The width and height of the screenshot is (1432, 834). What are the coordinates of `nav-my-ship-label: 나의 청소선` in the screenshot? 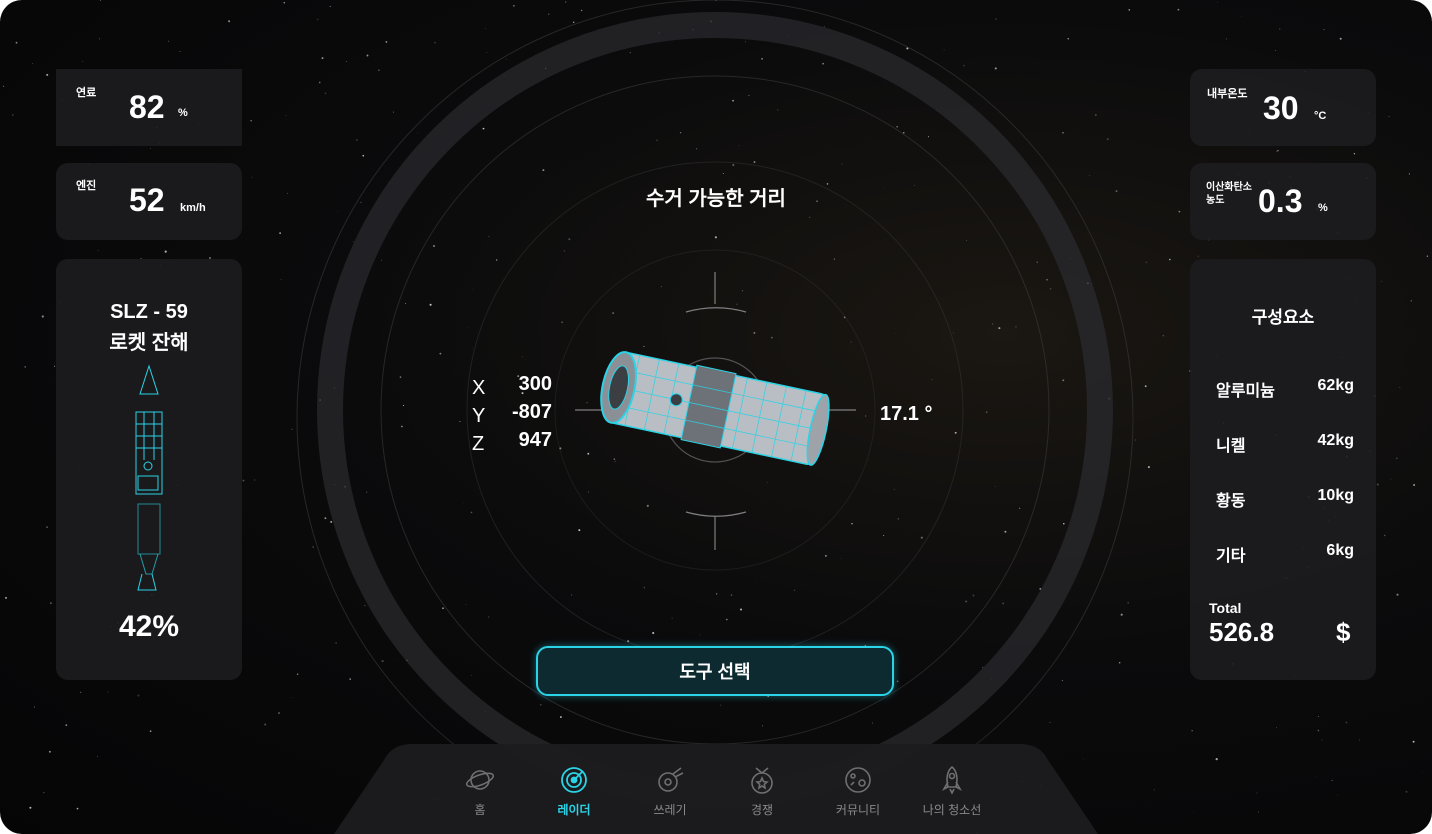 It's located at (952, 810).